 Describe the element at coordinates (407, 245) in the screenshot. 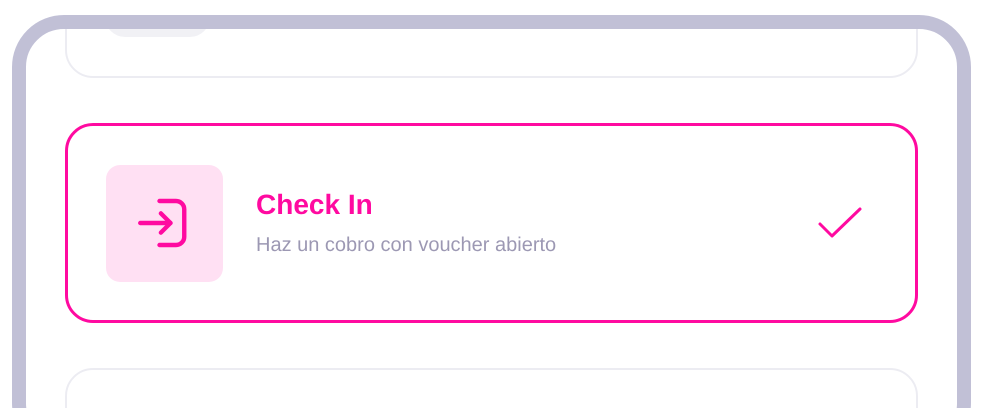

I see `option-subtitle: Haz un cobro con voucher abierto` at that location.